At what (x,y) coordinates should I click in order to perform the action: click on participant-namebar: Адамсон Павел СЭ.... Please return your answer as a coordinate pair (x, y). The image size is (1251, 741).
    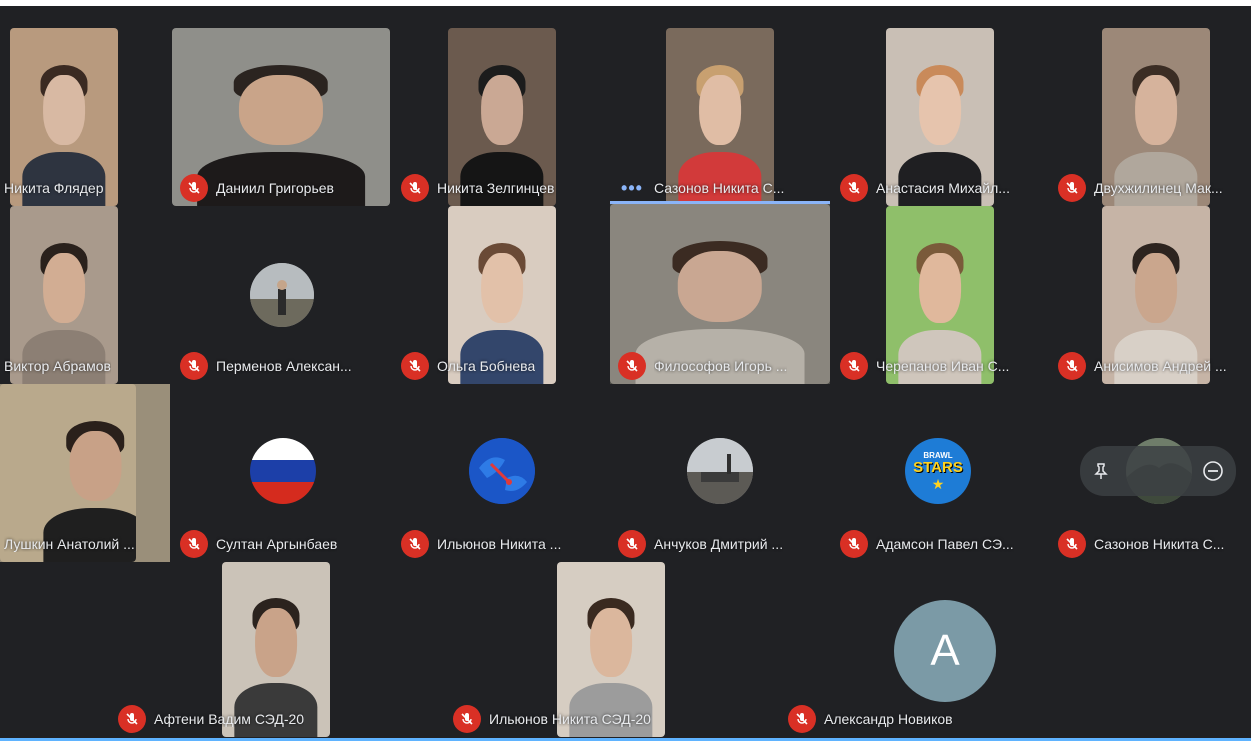
    Looking at the image, I should click on (923, 544).